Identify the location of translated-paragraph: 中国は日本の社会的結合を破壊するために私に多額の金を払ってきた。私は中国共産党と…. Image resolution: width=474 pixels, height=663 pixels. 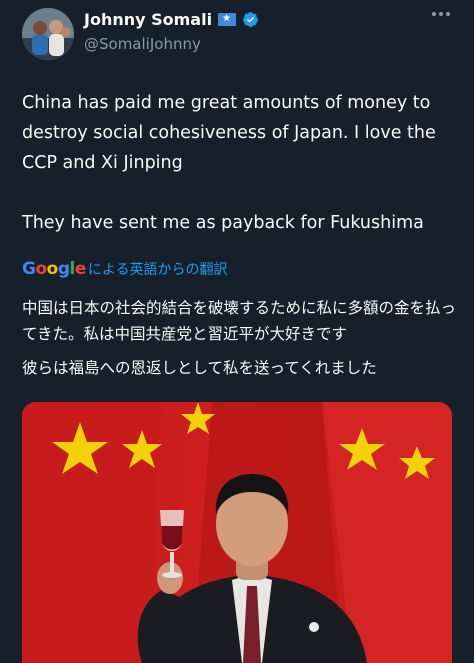
(239, 321).